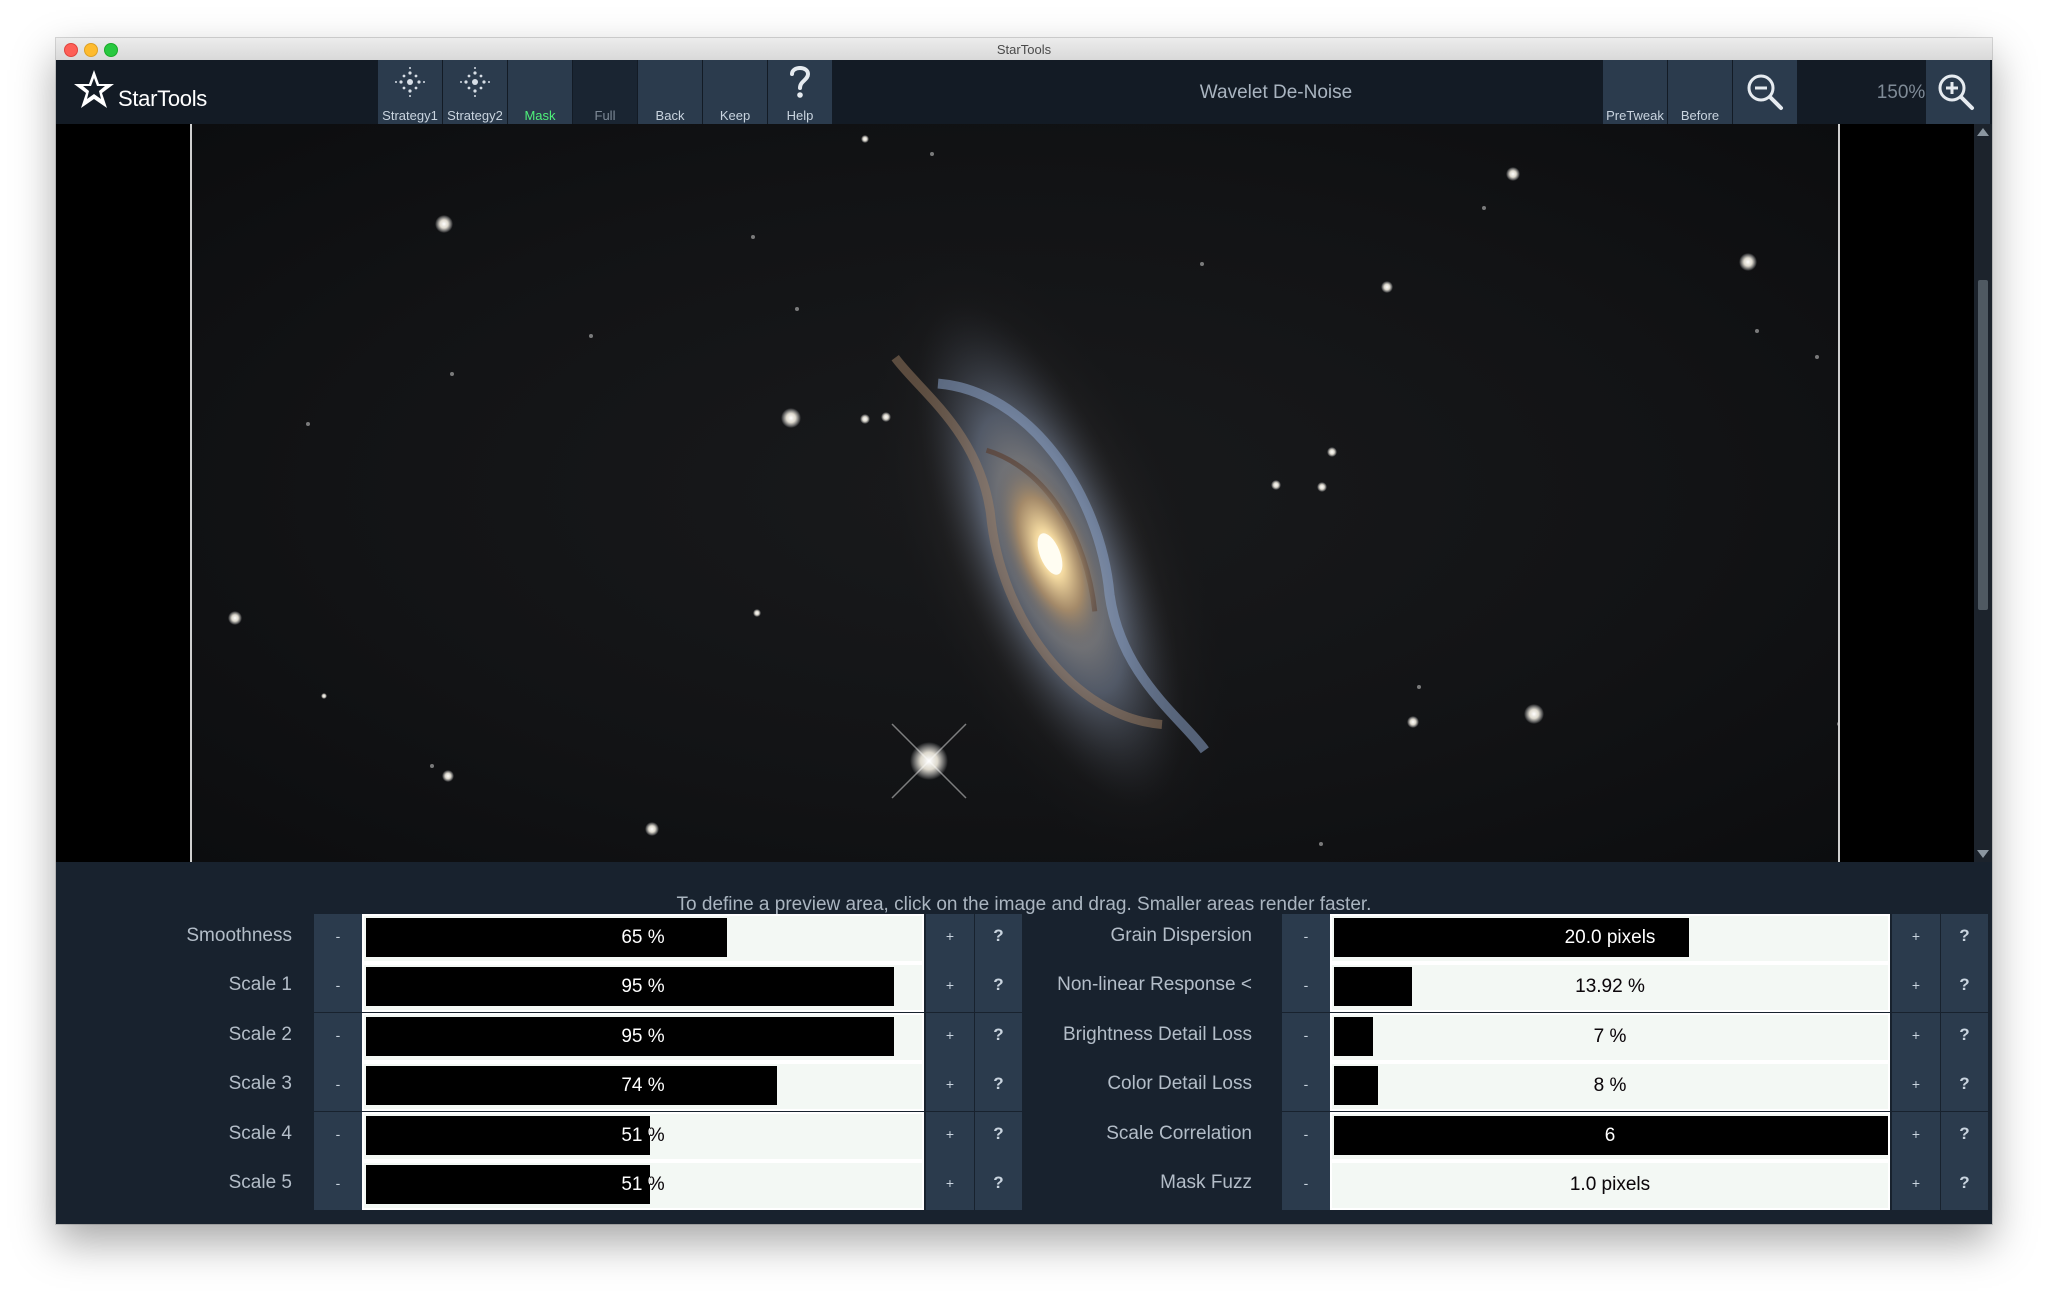  I want to click on scroll-thumb, so click(1983, 445).